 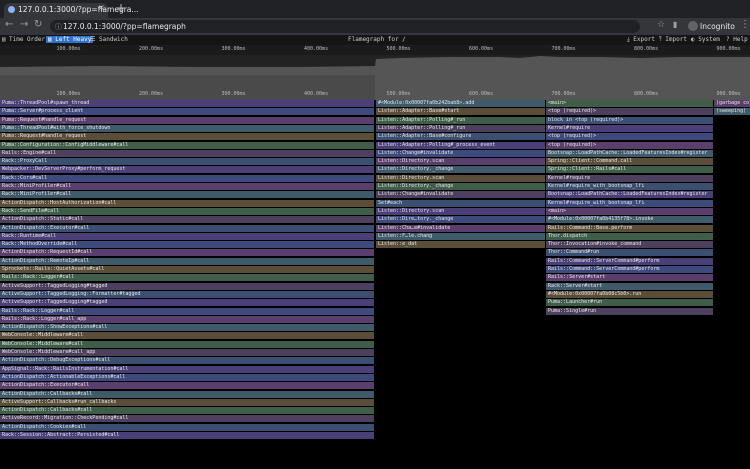 I want to click on side-panel-icon: ▮, so click(x=675, y=24).